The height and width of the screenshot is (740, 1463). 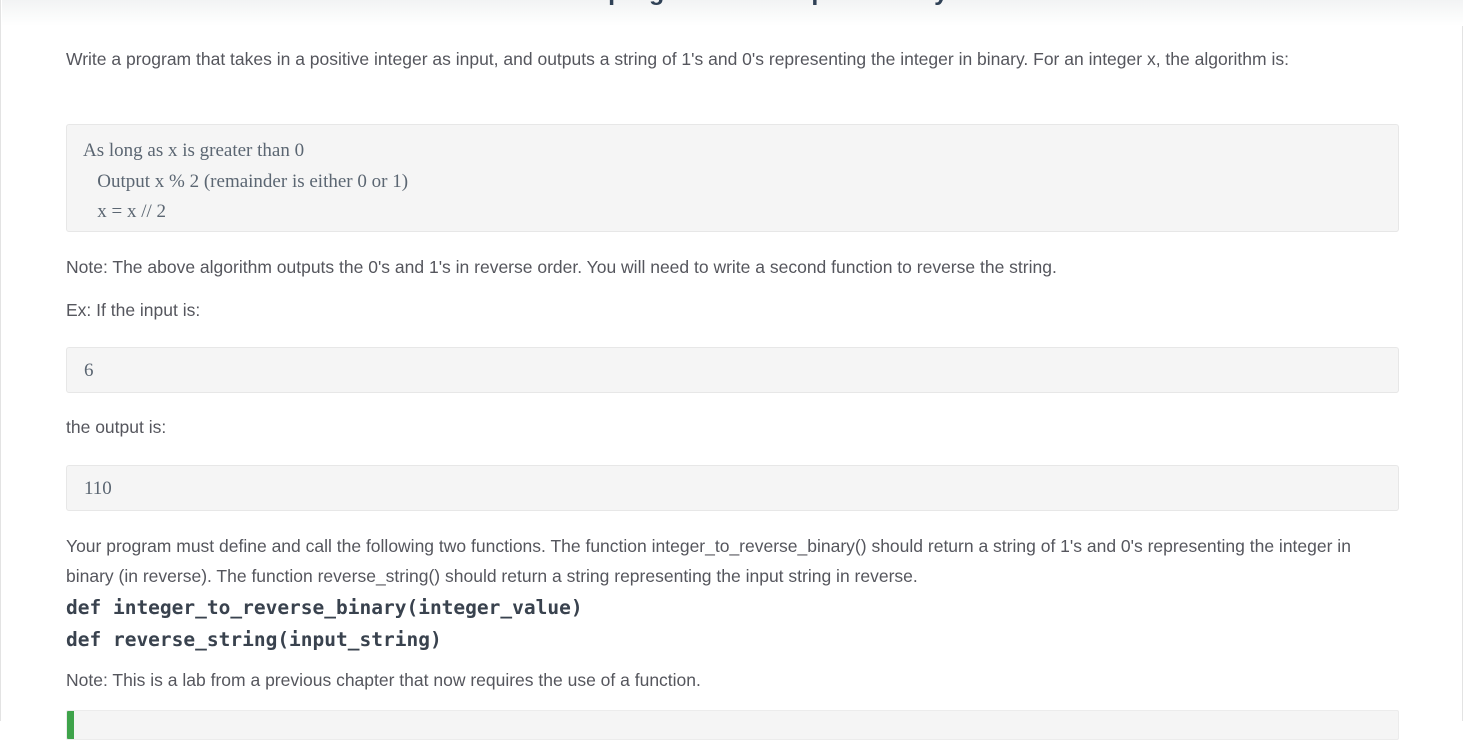 What do you see at coordinates (732, 3) in the screenshot?
I see `clipped-section-heading: Write a program that outputs binary` at bounding box center [732, 3].